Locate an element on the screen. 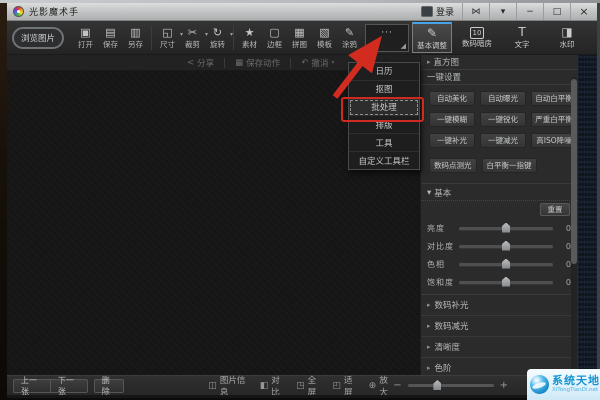 The height and width of the screenshot is (400, 600). close-button: × is located at coordinates (583, 11).